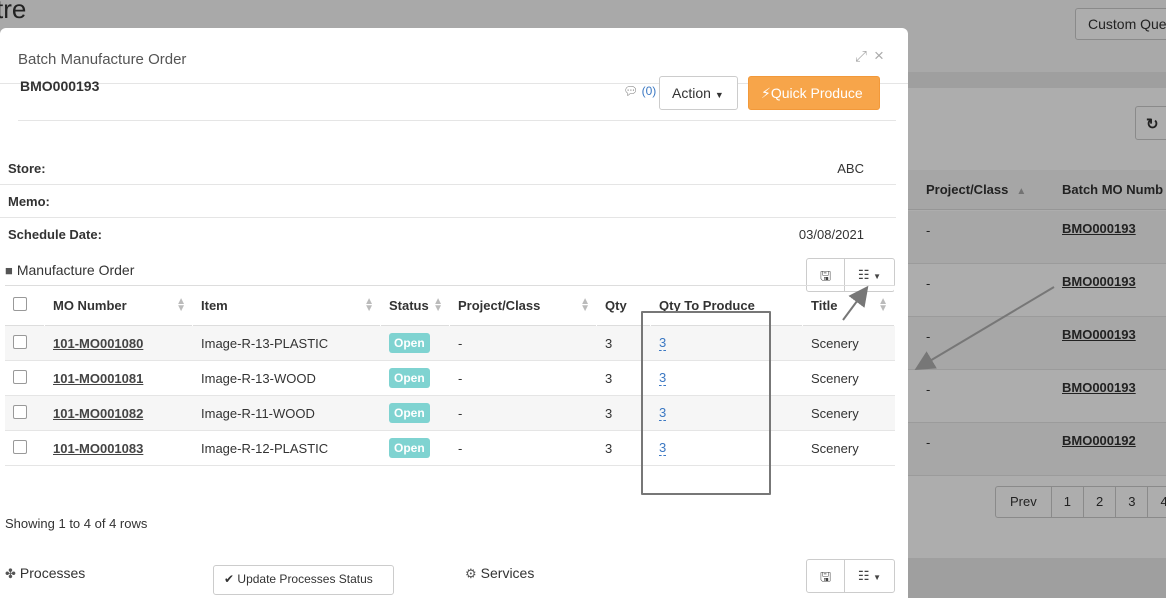  Describe the element at coordinates (631, 91) in the screenshot. I see `comment-icon: 💬︎` at that location.